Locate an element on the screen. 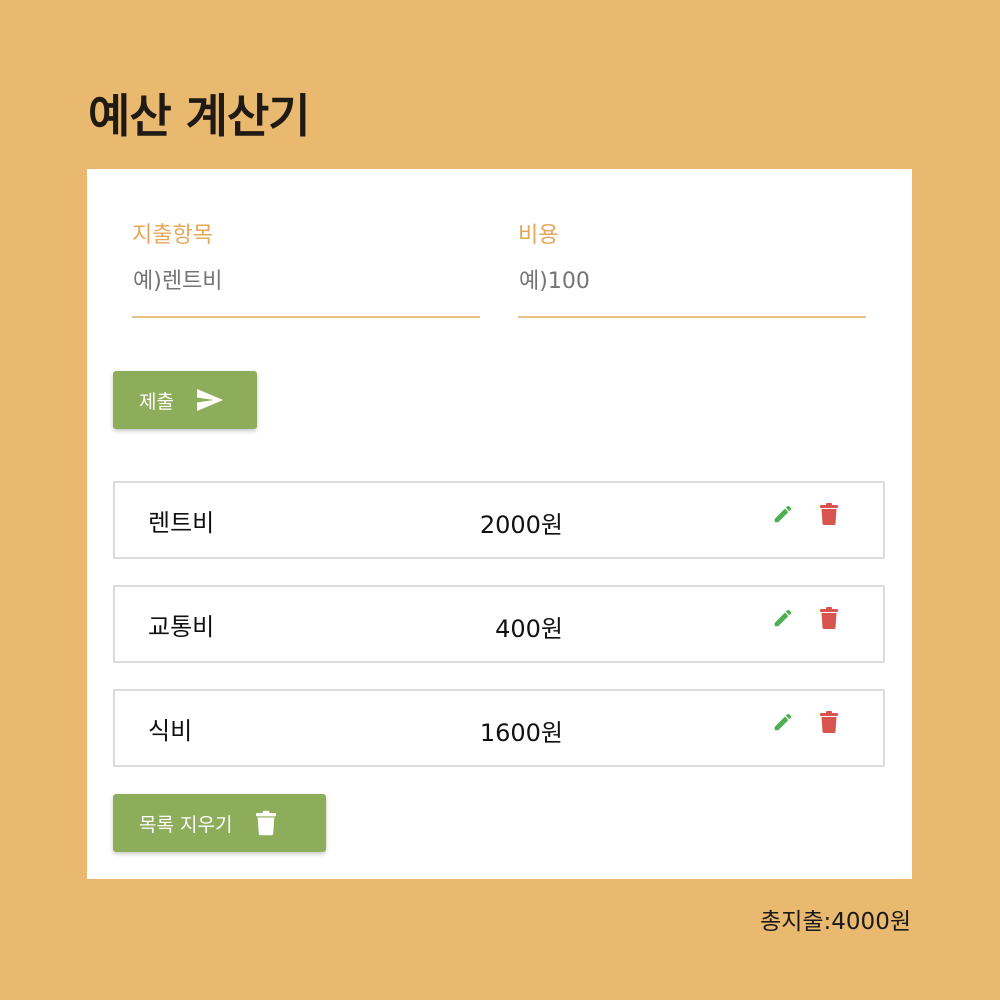 The height and width of the screenshot is (1000, 1000). expense-row: 식비 1600원 is located at coordinates (499, 728).